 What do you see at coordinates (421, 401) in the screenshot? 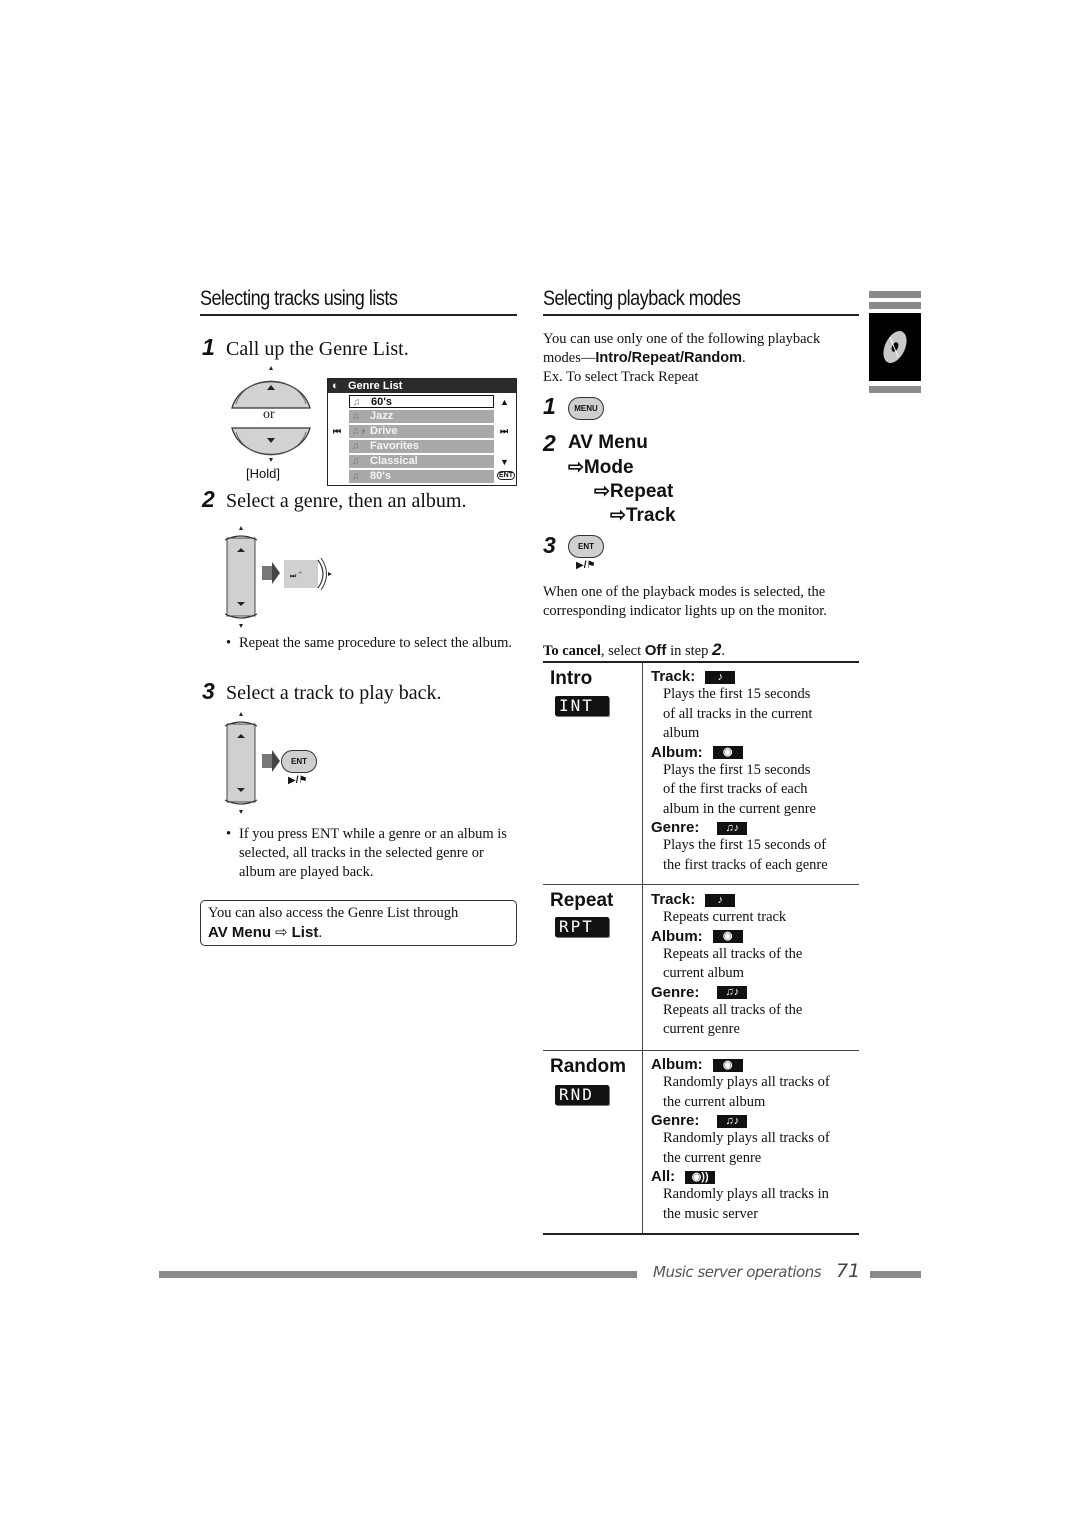
I see `genre-list-item: ♫ 60's` at bounding box center [421, 401].